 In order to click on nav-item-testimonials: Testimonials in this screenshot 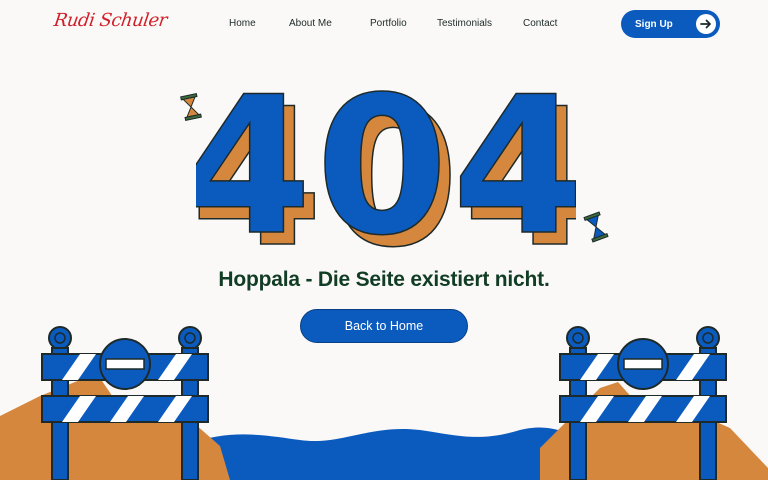, I will do `click(464, 23)`.